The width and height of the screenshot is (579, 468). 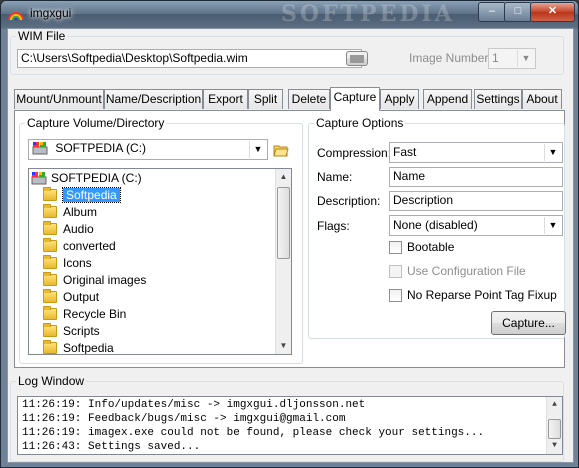 I want to click on drive-select: SOFTPEDIA (C:) ▼, so click(x=148, y=149).